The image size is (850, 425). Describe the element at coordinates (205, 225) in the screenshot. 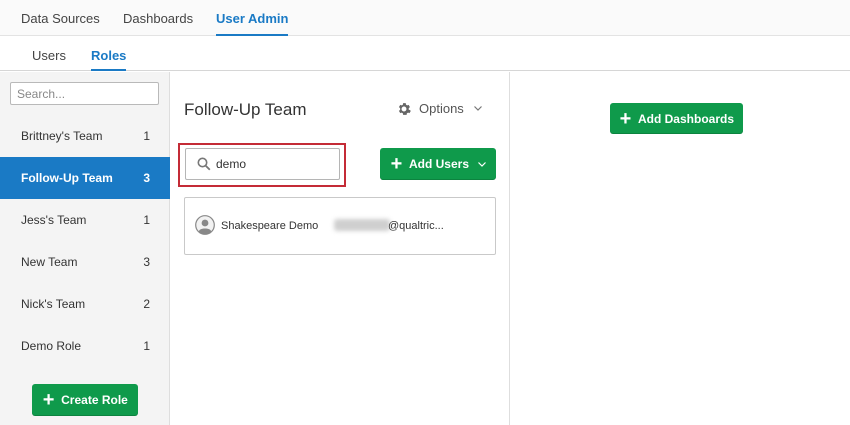

I see `avatar-icon` at that location.